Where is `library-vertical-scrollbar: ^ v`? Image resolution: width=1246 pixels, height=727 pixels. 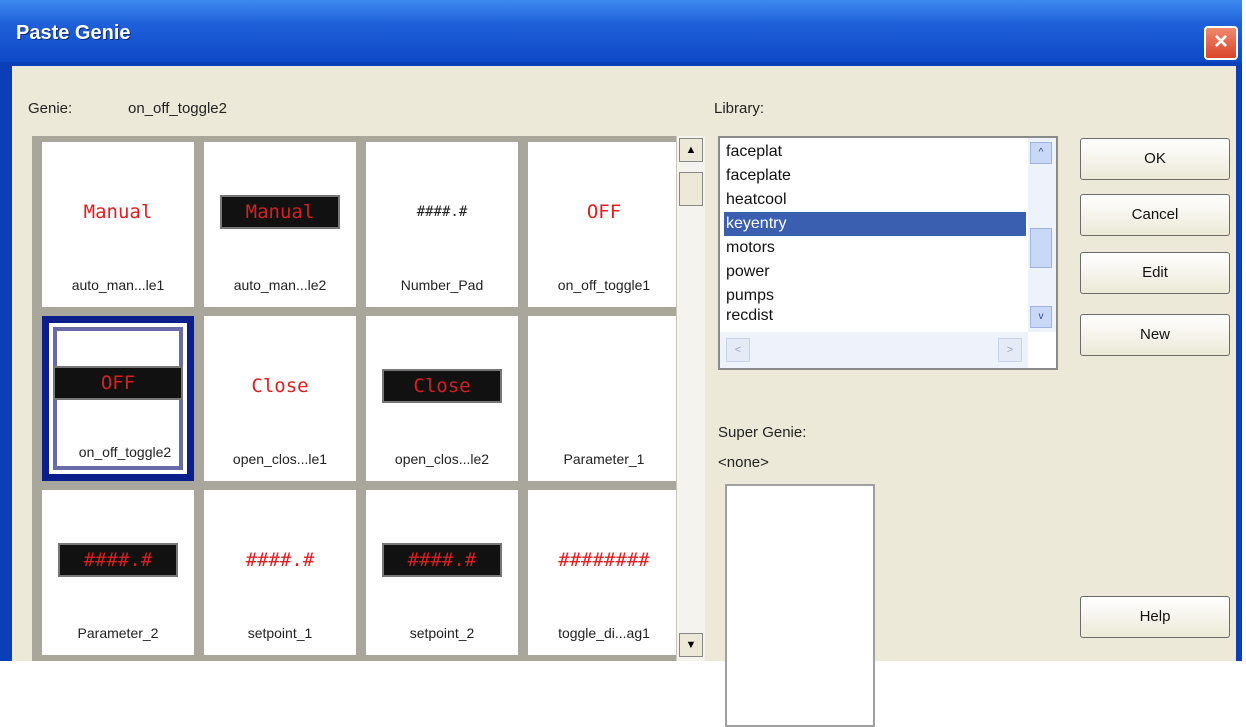 library-vertical-scrollbar: ^ v is located at coordinates (1042, 235).